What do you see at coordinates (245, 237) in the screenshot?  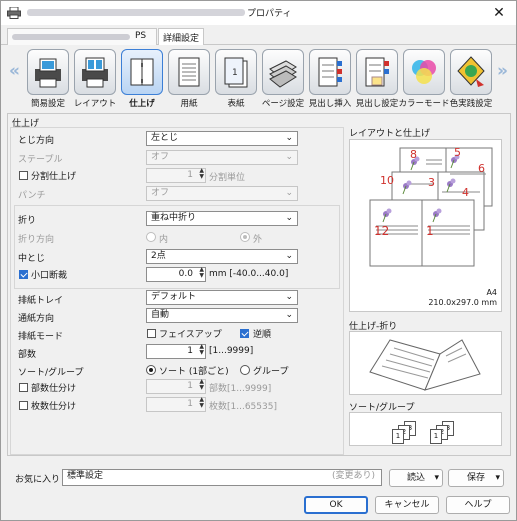 I see `fold-out-radio` at bounding box center [245, 237].